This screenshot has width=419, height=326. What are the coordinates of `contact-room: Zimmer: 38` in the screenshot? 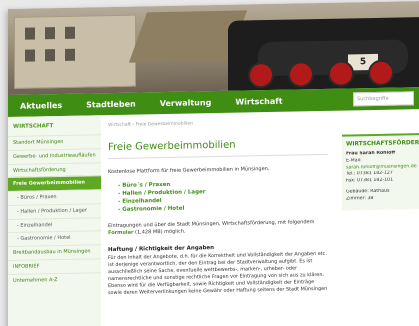 It's located at (360, 198).